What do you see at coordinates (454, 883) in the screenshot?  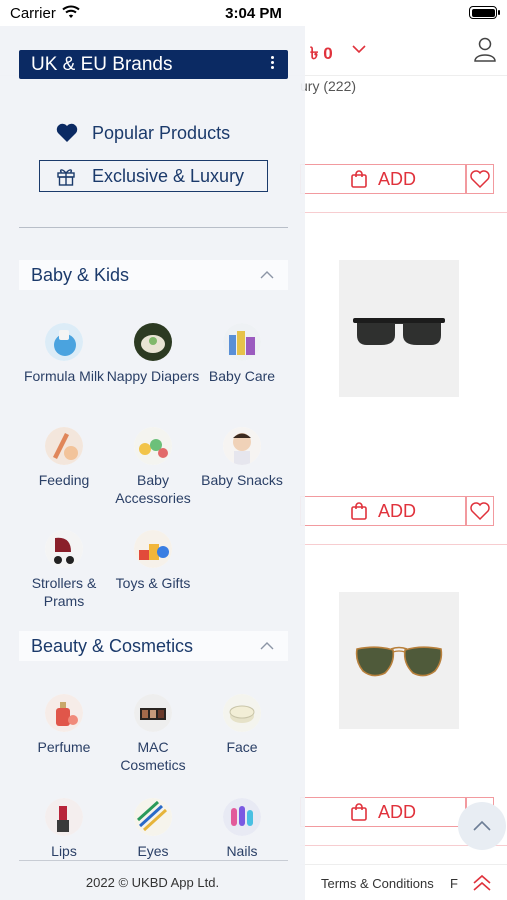 I see `footer-link-partial: F` at bounding box center [454, 883].